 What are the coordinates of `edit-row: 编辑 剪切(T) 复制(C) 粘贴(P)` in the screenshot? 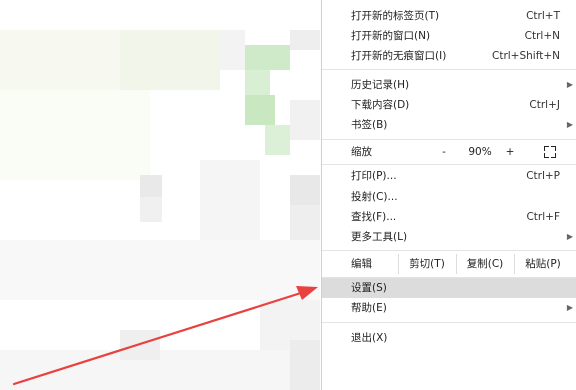 It's located at (449, 264).